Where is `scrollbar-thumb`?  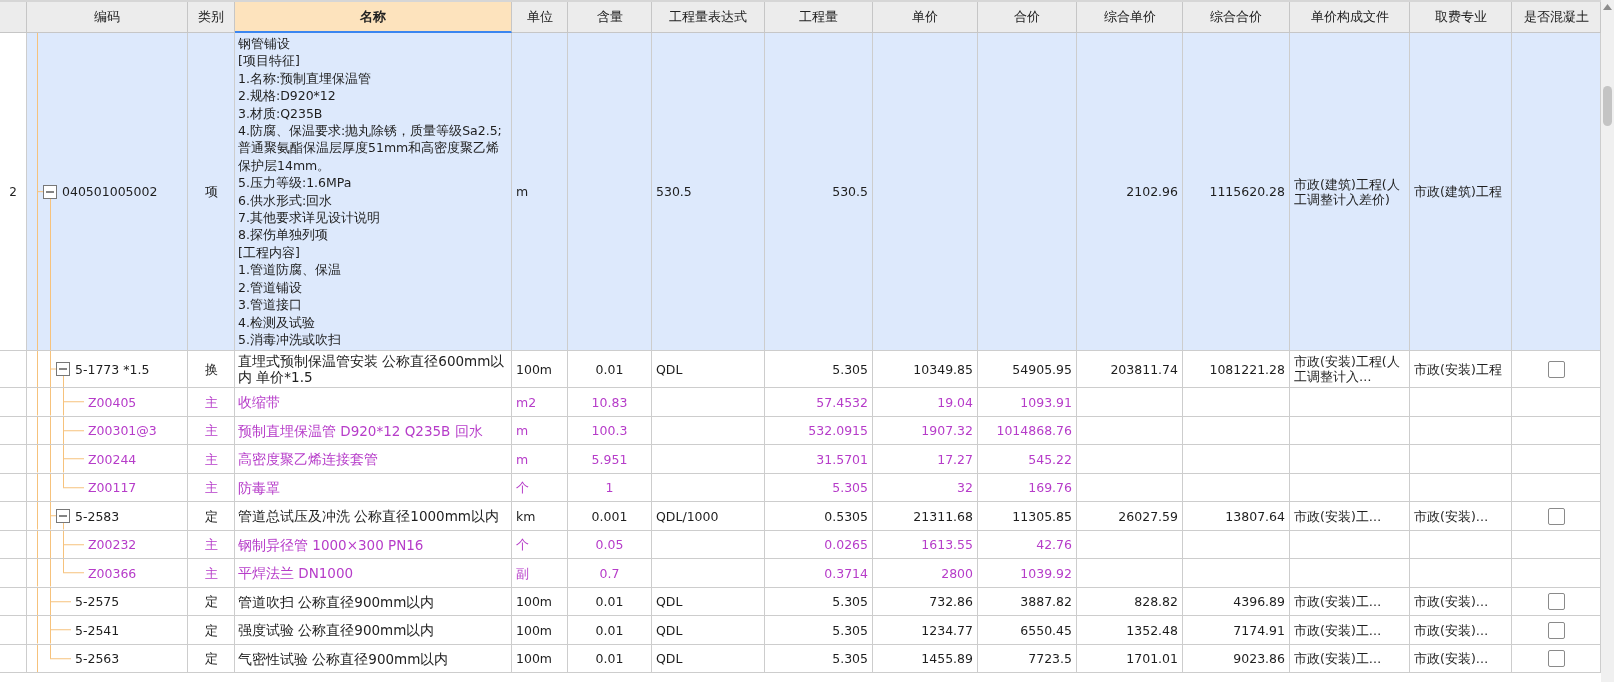 scrollbar-thumb is located at coordinates (1607, 106).